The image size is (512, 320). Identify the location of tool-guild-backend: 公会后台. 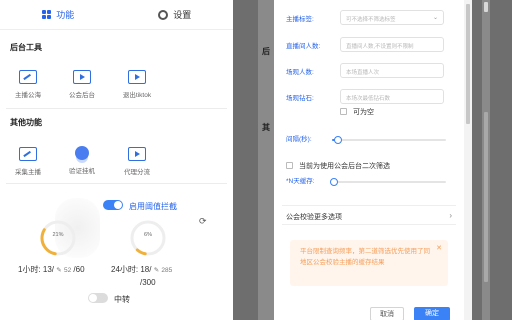
(82, 84).